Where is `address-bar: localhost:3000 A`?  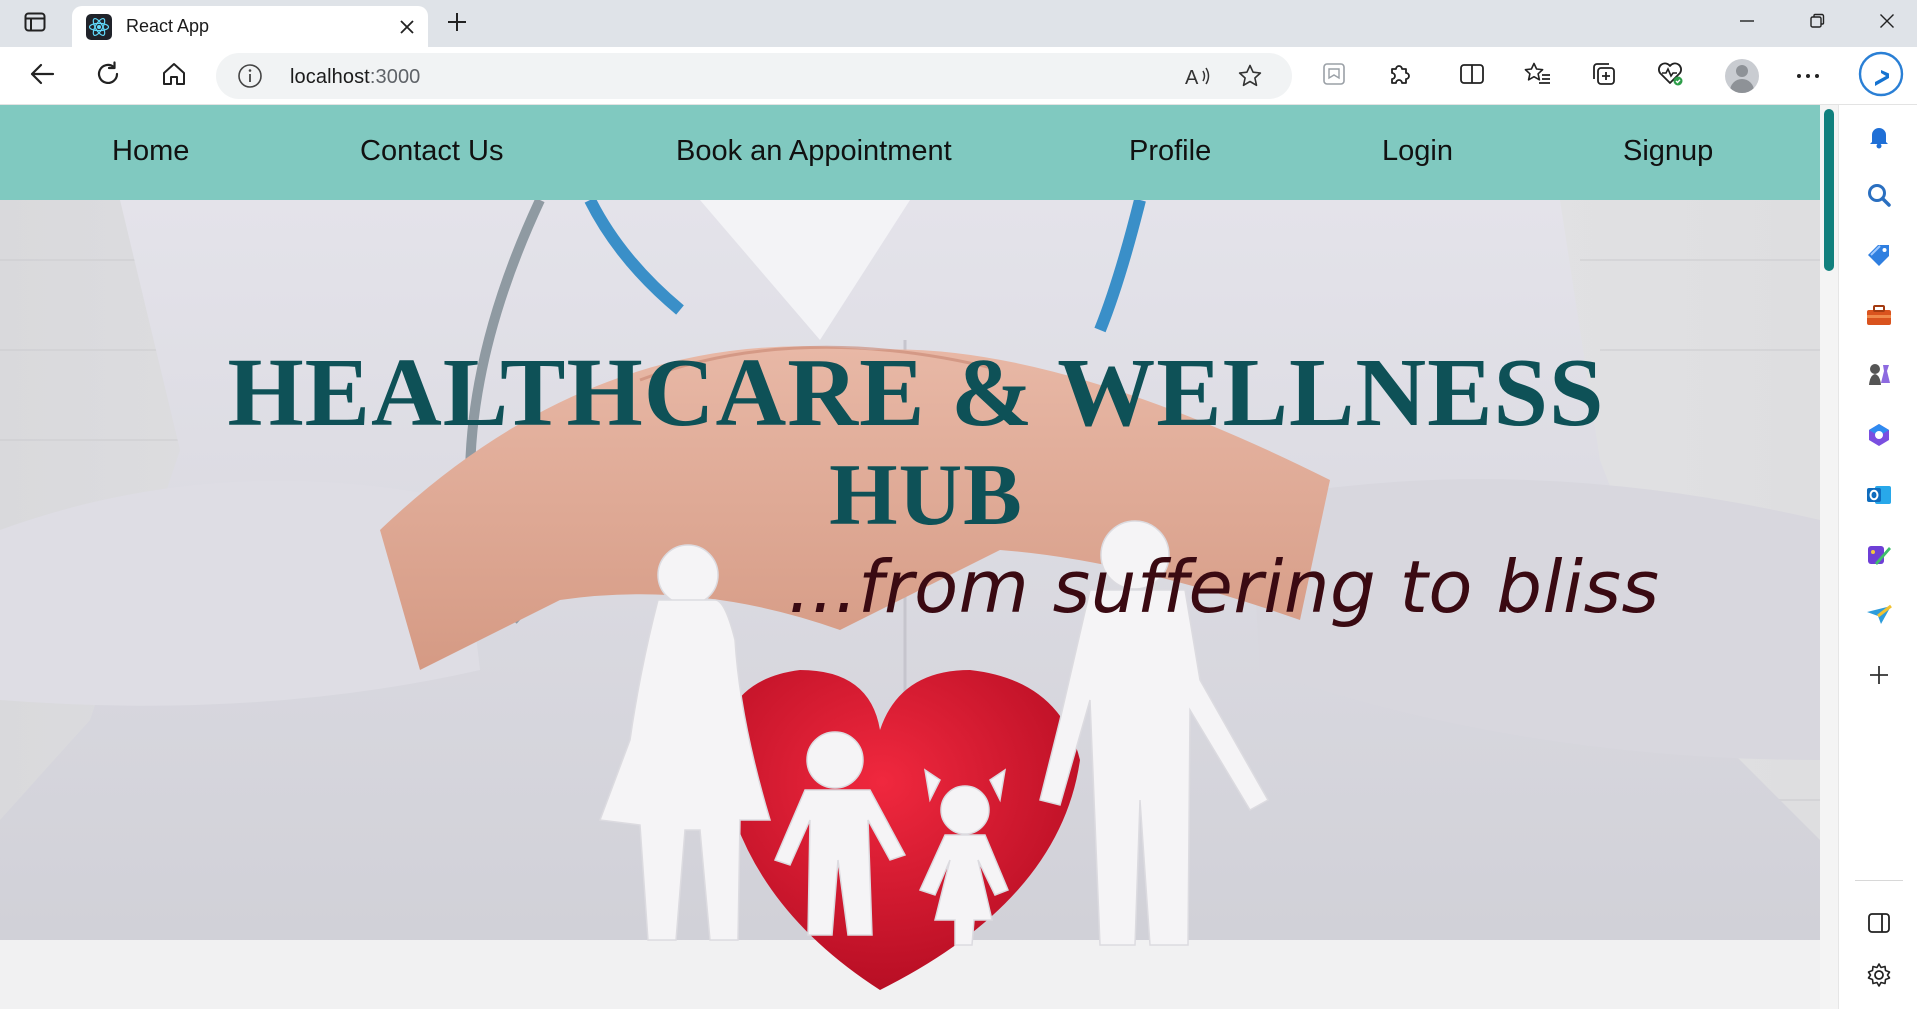
address-bar: localhost:3000 A is located at coordinates (754, 76).